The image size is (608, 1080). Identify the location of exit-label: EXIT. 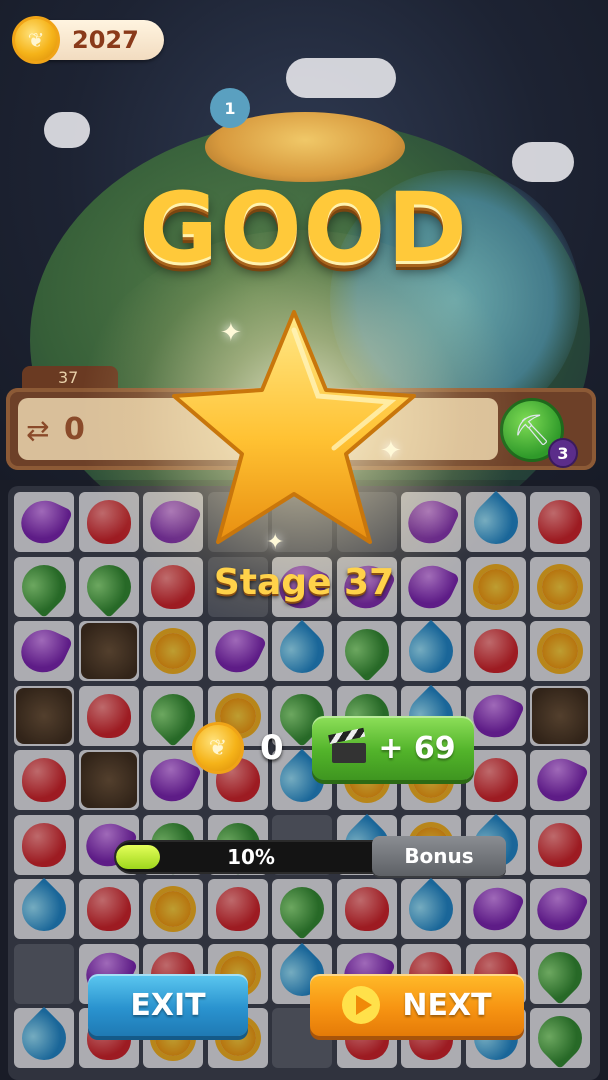
(168, 1005).